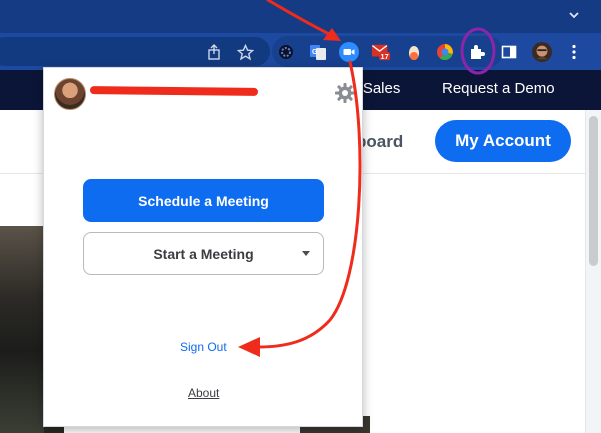 The width and height of the screenshot is (601, 433). Describe the element at coordinates (379, 142) in the screenshot. I see `dashboard-link: board` at that location.